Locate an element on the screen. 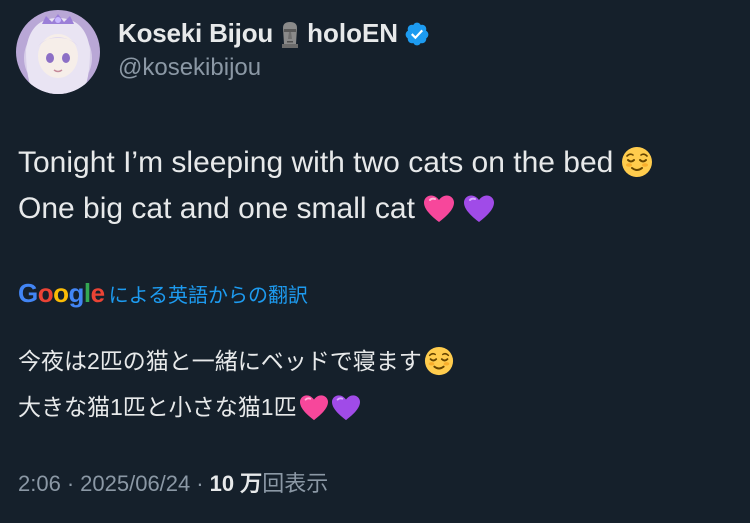 The image size is (750, 523). views-count: 10 万 is located at coordinates (236, 483).